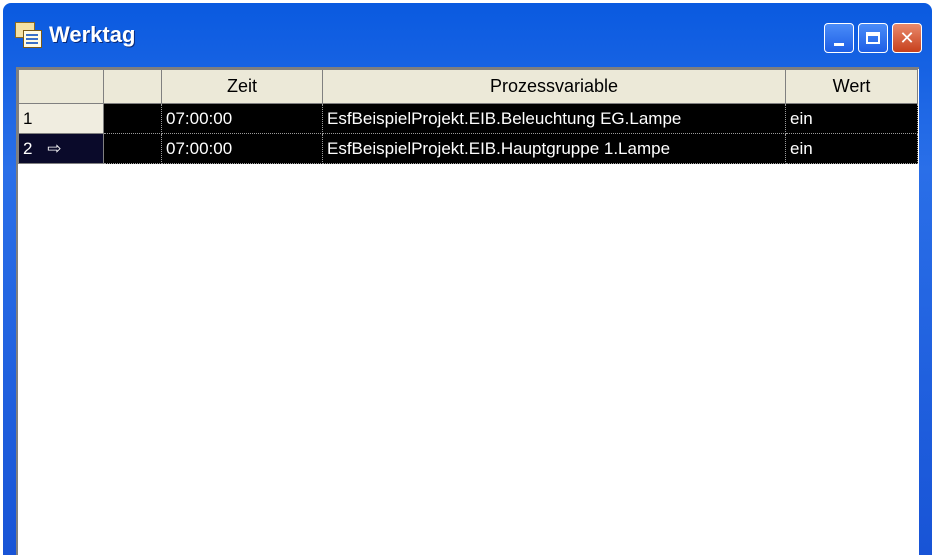  What do you see at coordinates (28, 118) in the screenshot?
I see `row-number: 1` at bounding box center [28, 118].